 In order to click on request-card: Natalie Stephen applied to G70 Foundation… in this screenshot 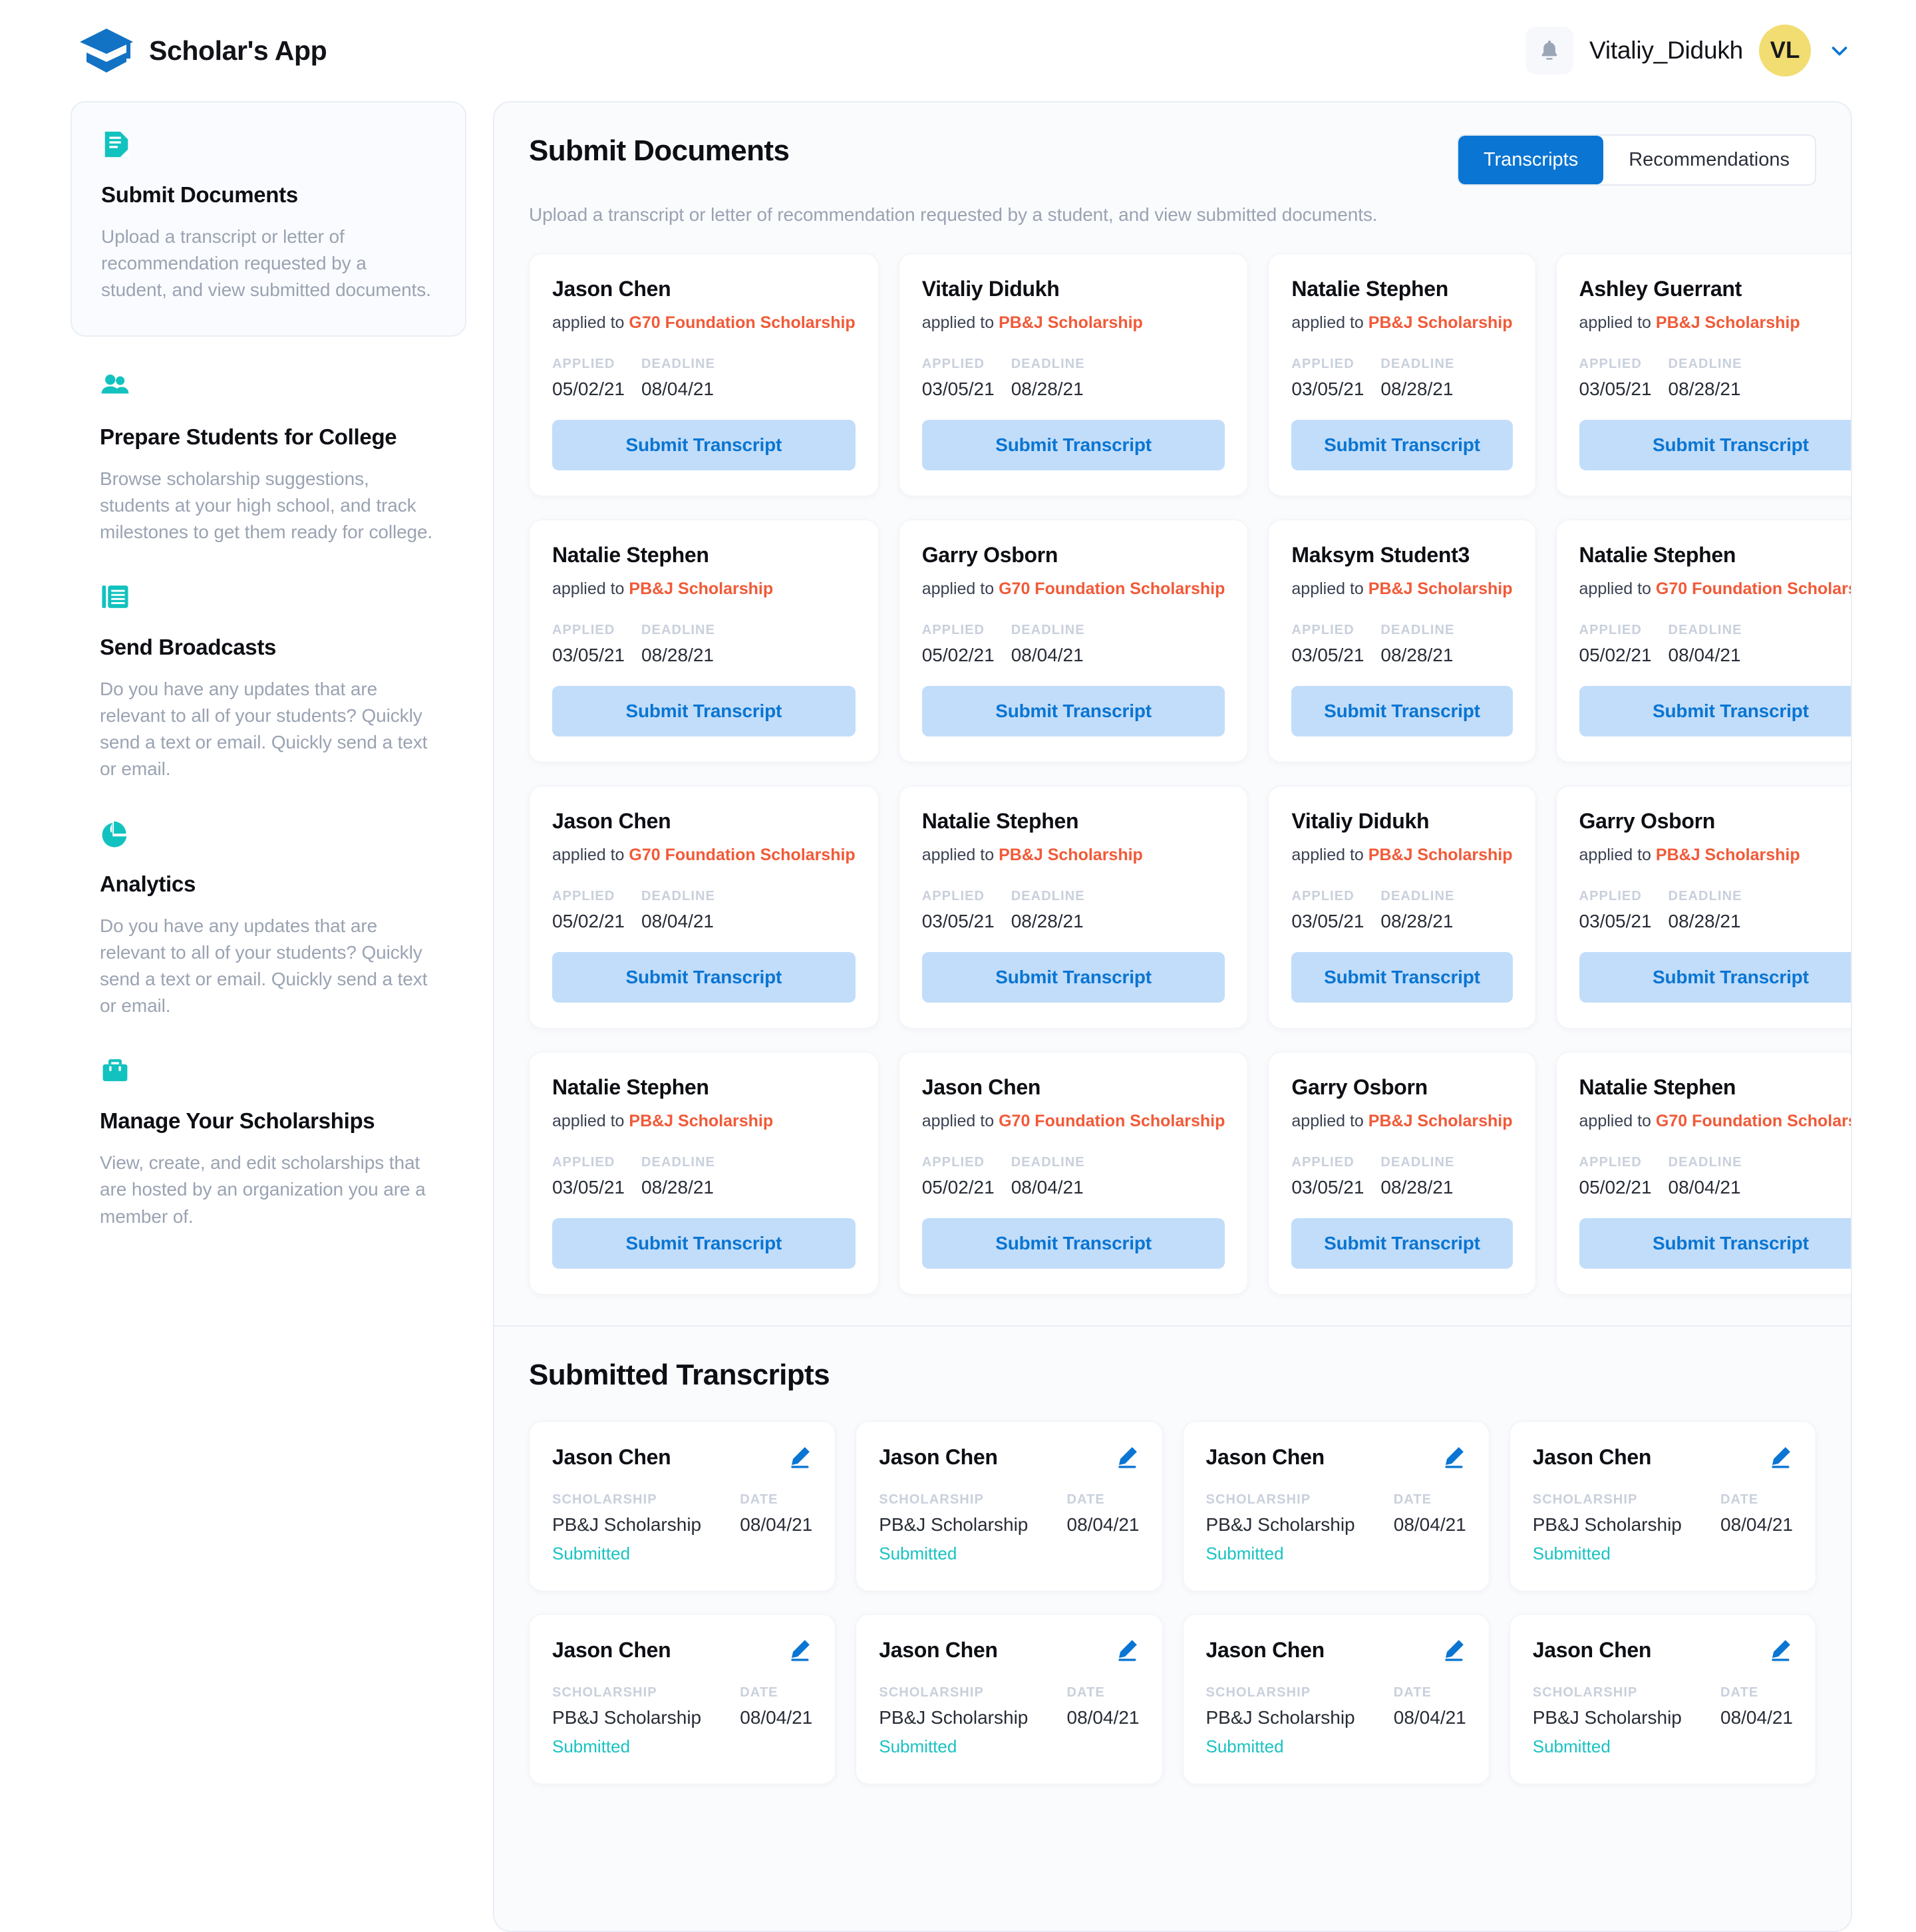, I will do `click(1703, 1173)`.